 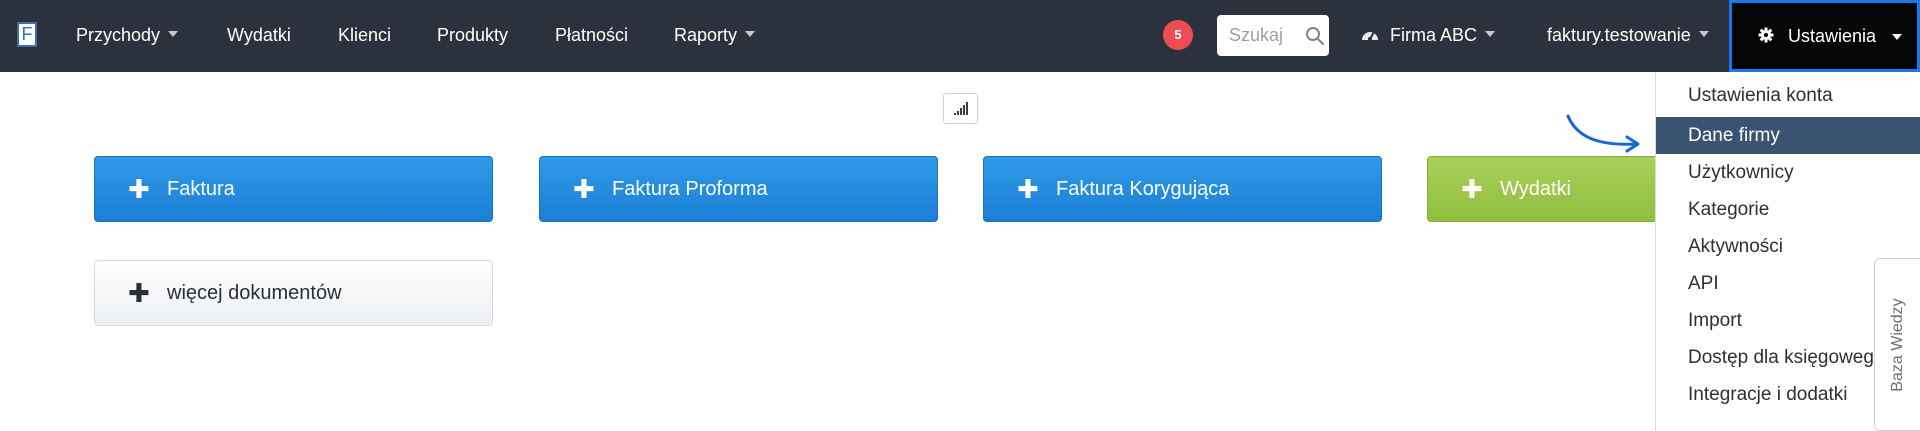 I want to click on new-invoice-button: ✚ Faktura, so click(x=293, y=189).